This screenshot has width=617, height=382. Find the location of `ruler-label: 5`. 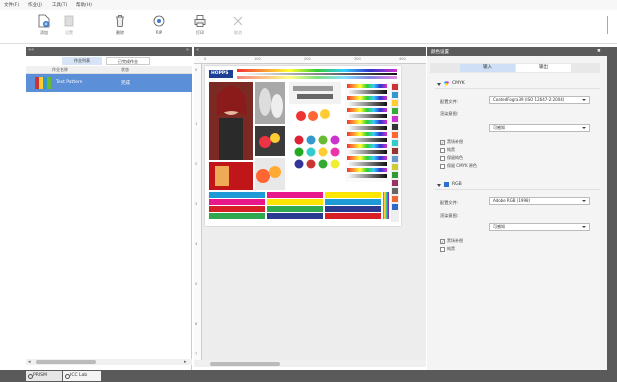

ruler-label: 5 is located at coordinates (196, 284).